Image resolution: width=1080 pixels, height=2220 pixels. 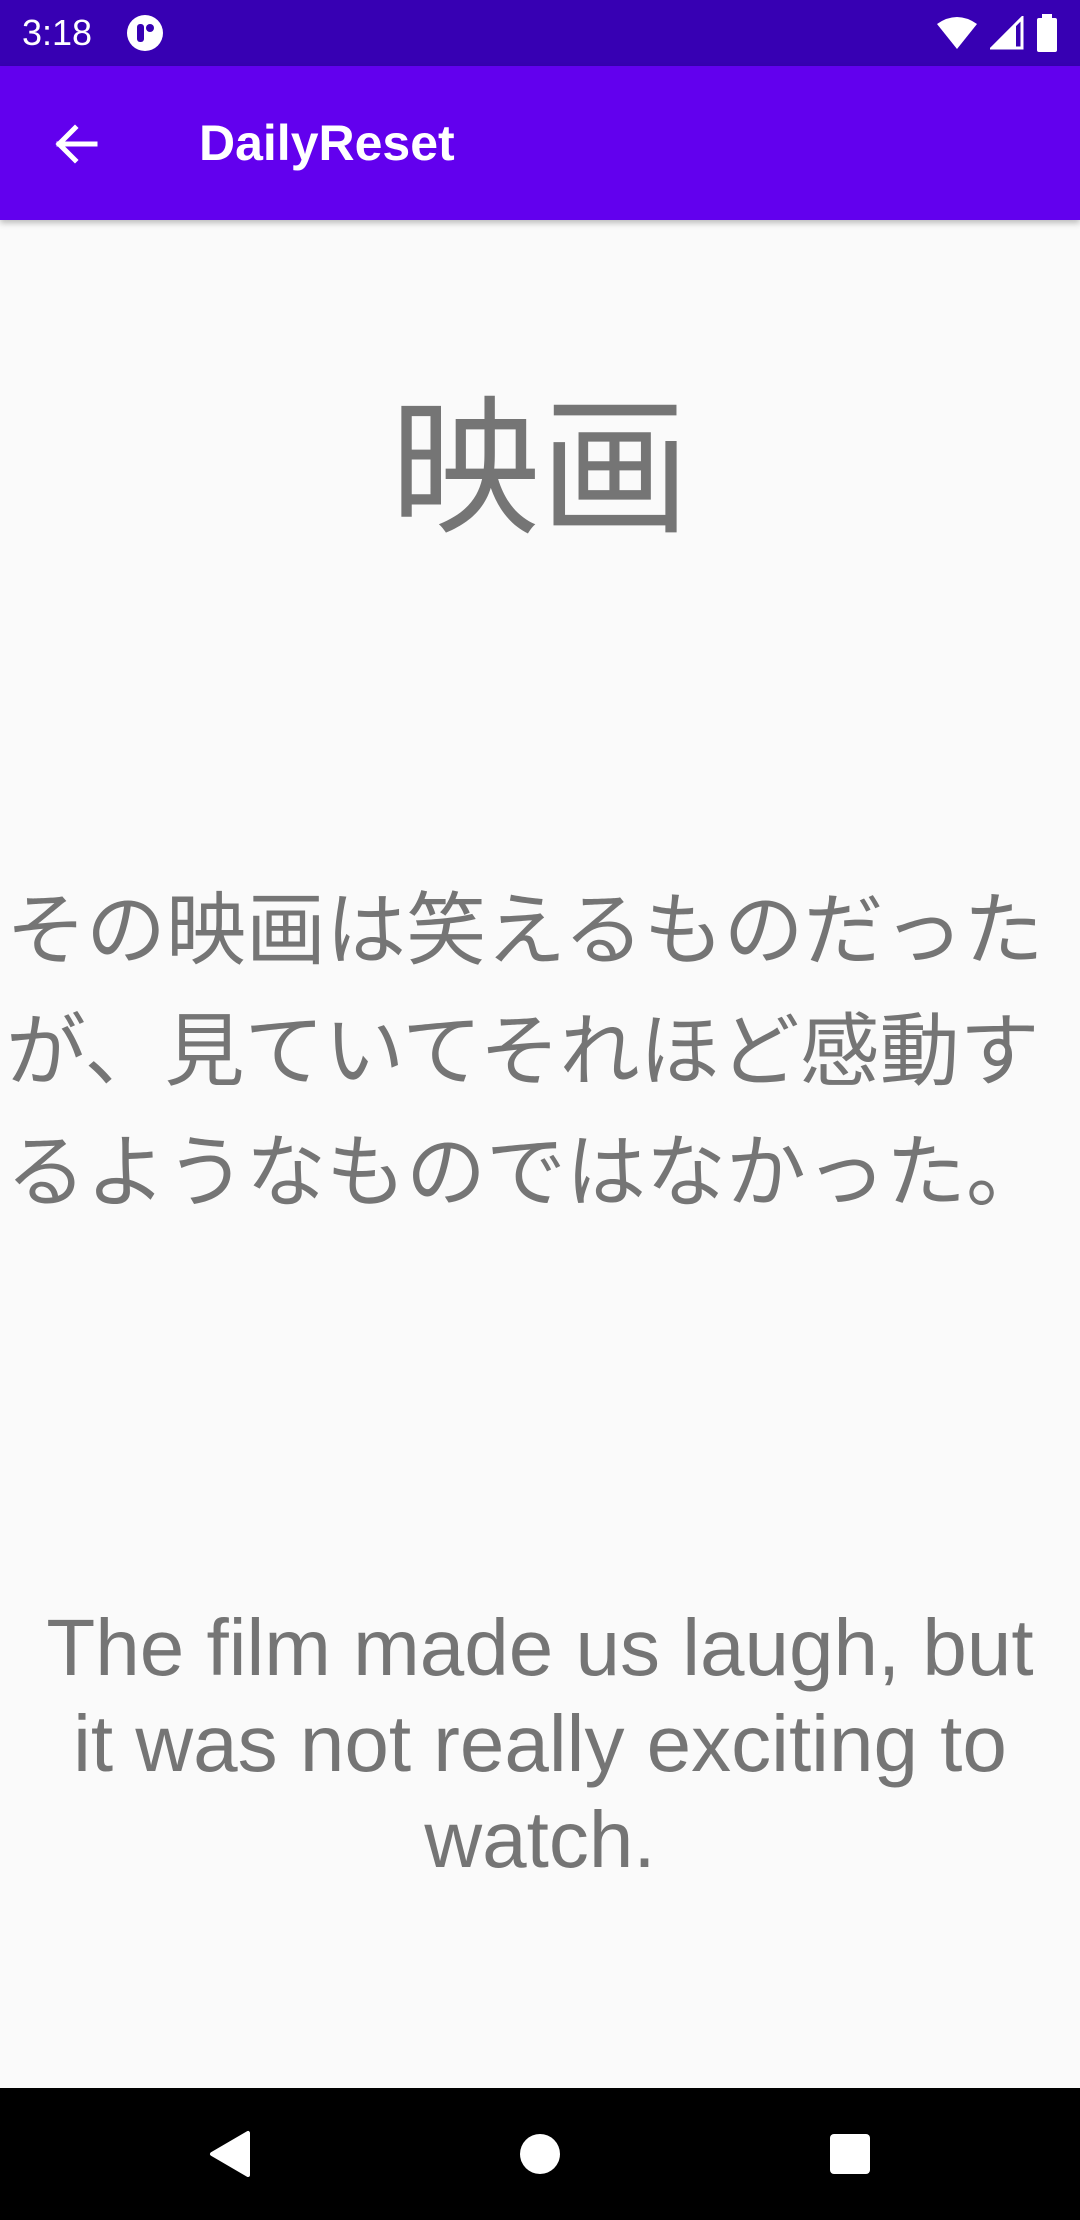 I want to click on status-bar: 3:18, so click(x=540, y=33).